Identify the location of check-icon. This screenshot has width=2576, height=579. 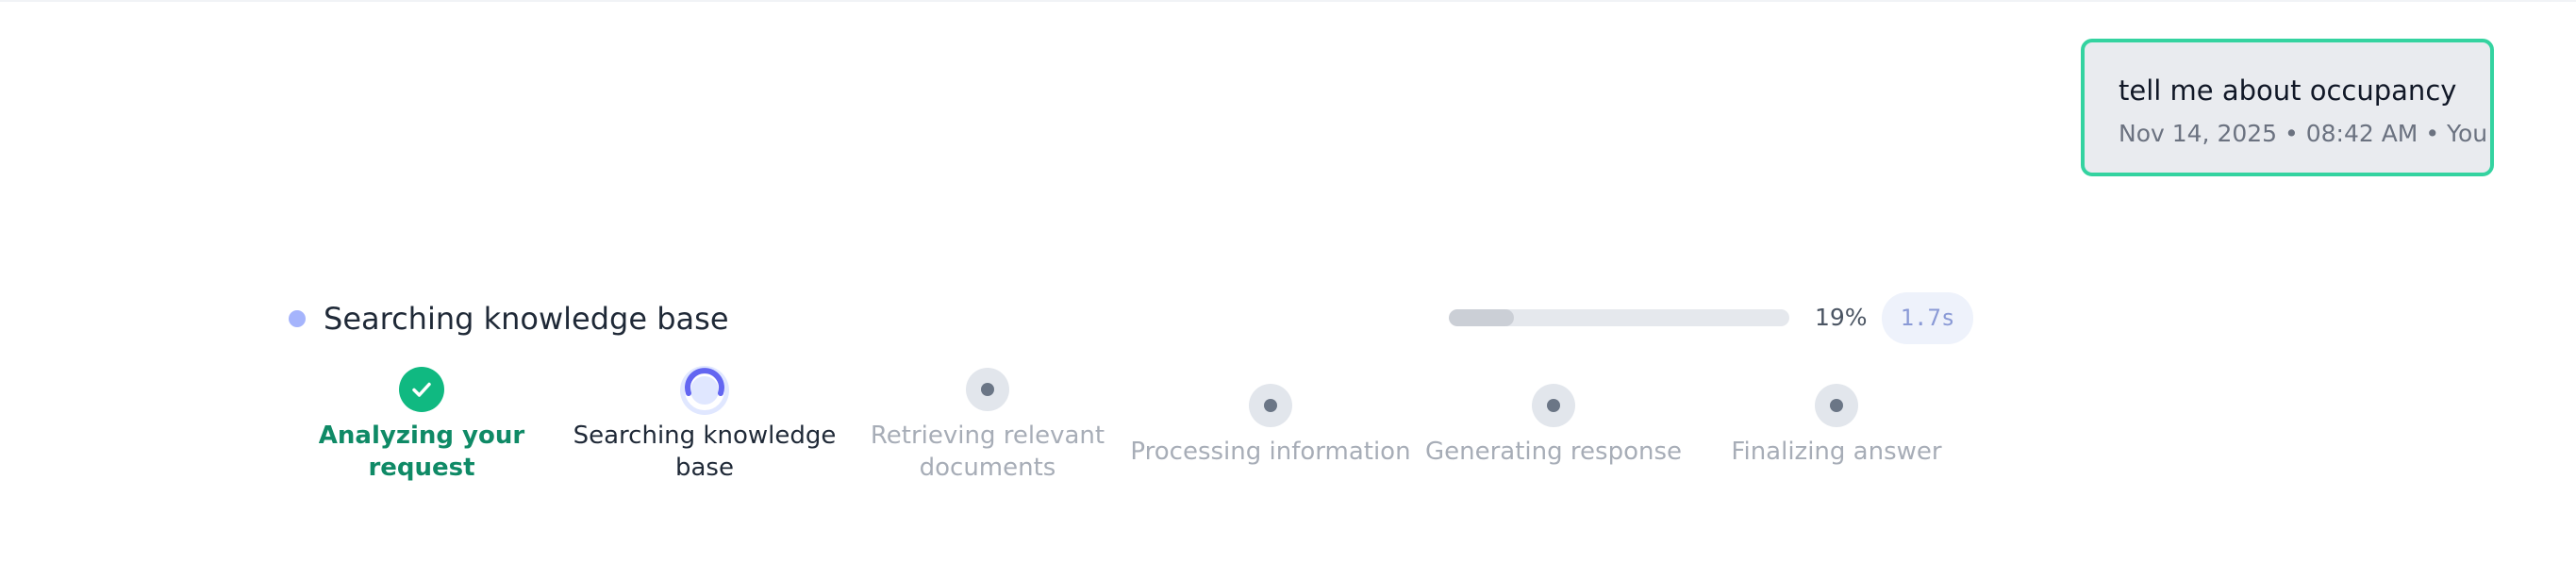
(422, 389).